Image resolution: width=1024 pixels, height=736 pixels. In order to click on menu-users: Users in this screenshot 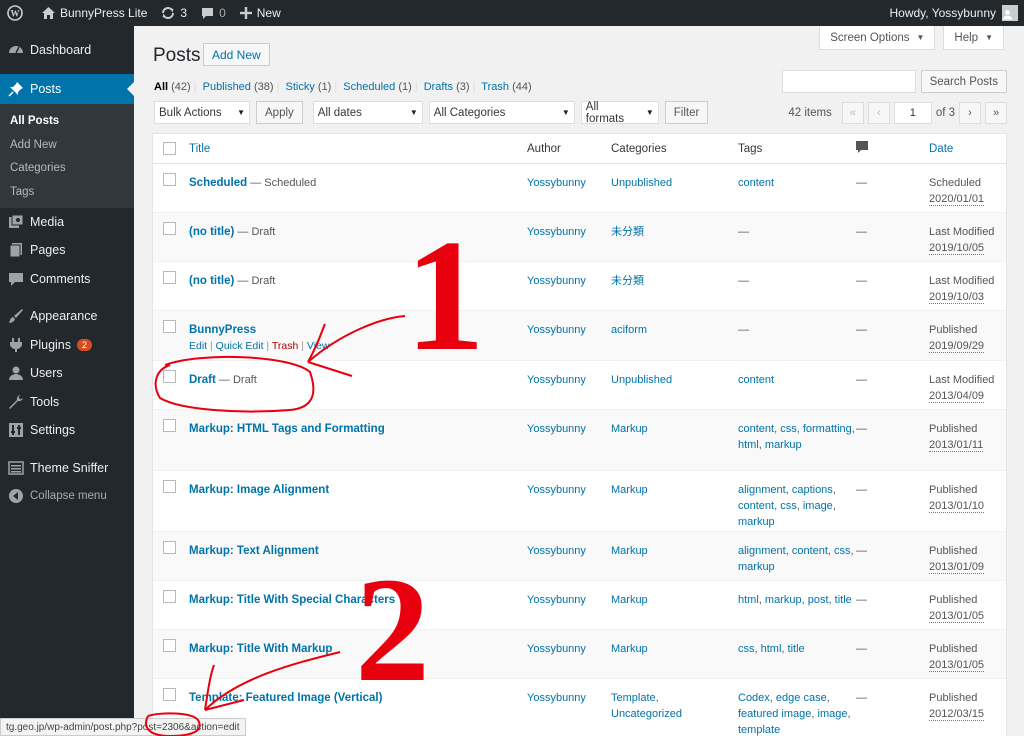, I will do `click(67, 373)`.